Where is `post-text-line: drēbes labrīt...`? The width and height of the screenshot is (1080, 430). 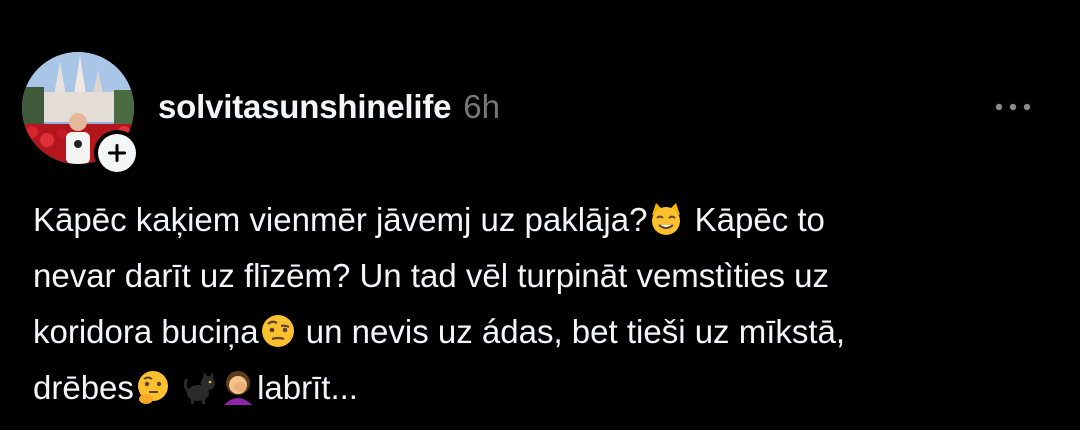 post-text-line: drēbes labrīt... is located at coordinates (195, 387).